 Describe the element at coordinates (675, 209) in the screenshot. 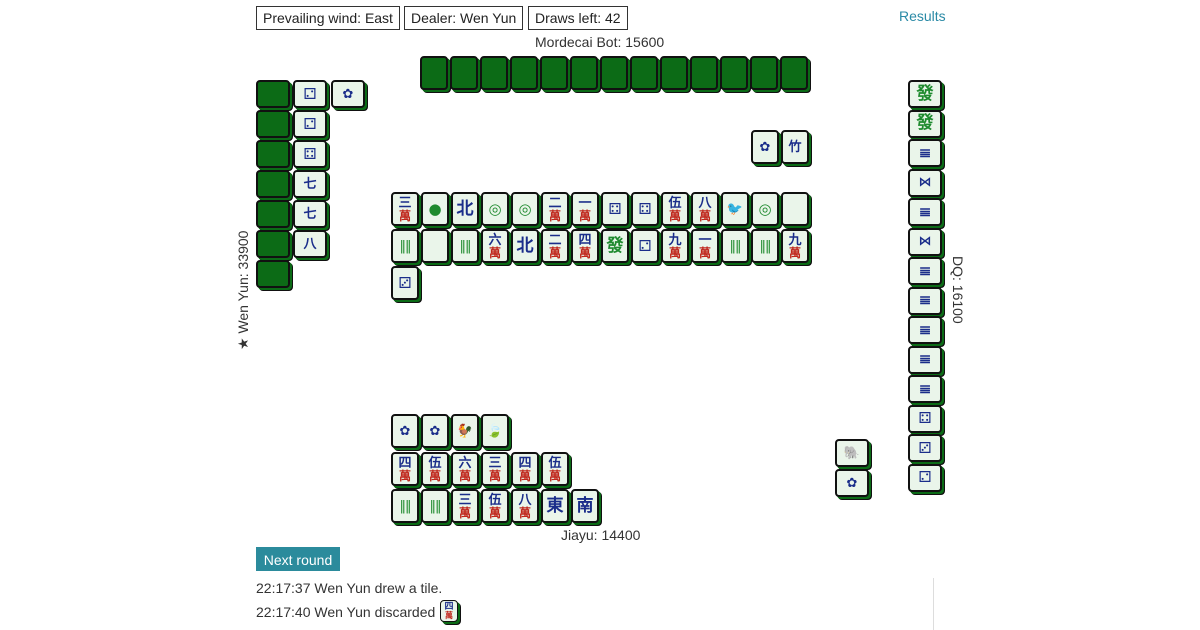

I see `discard-tile: 伍萬` at that location.